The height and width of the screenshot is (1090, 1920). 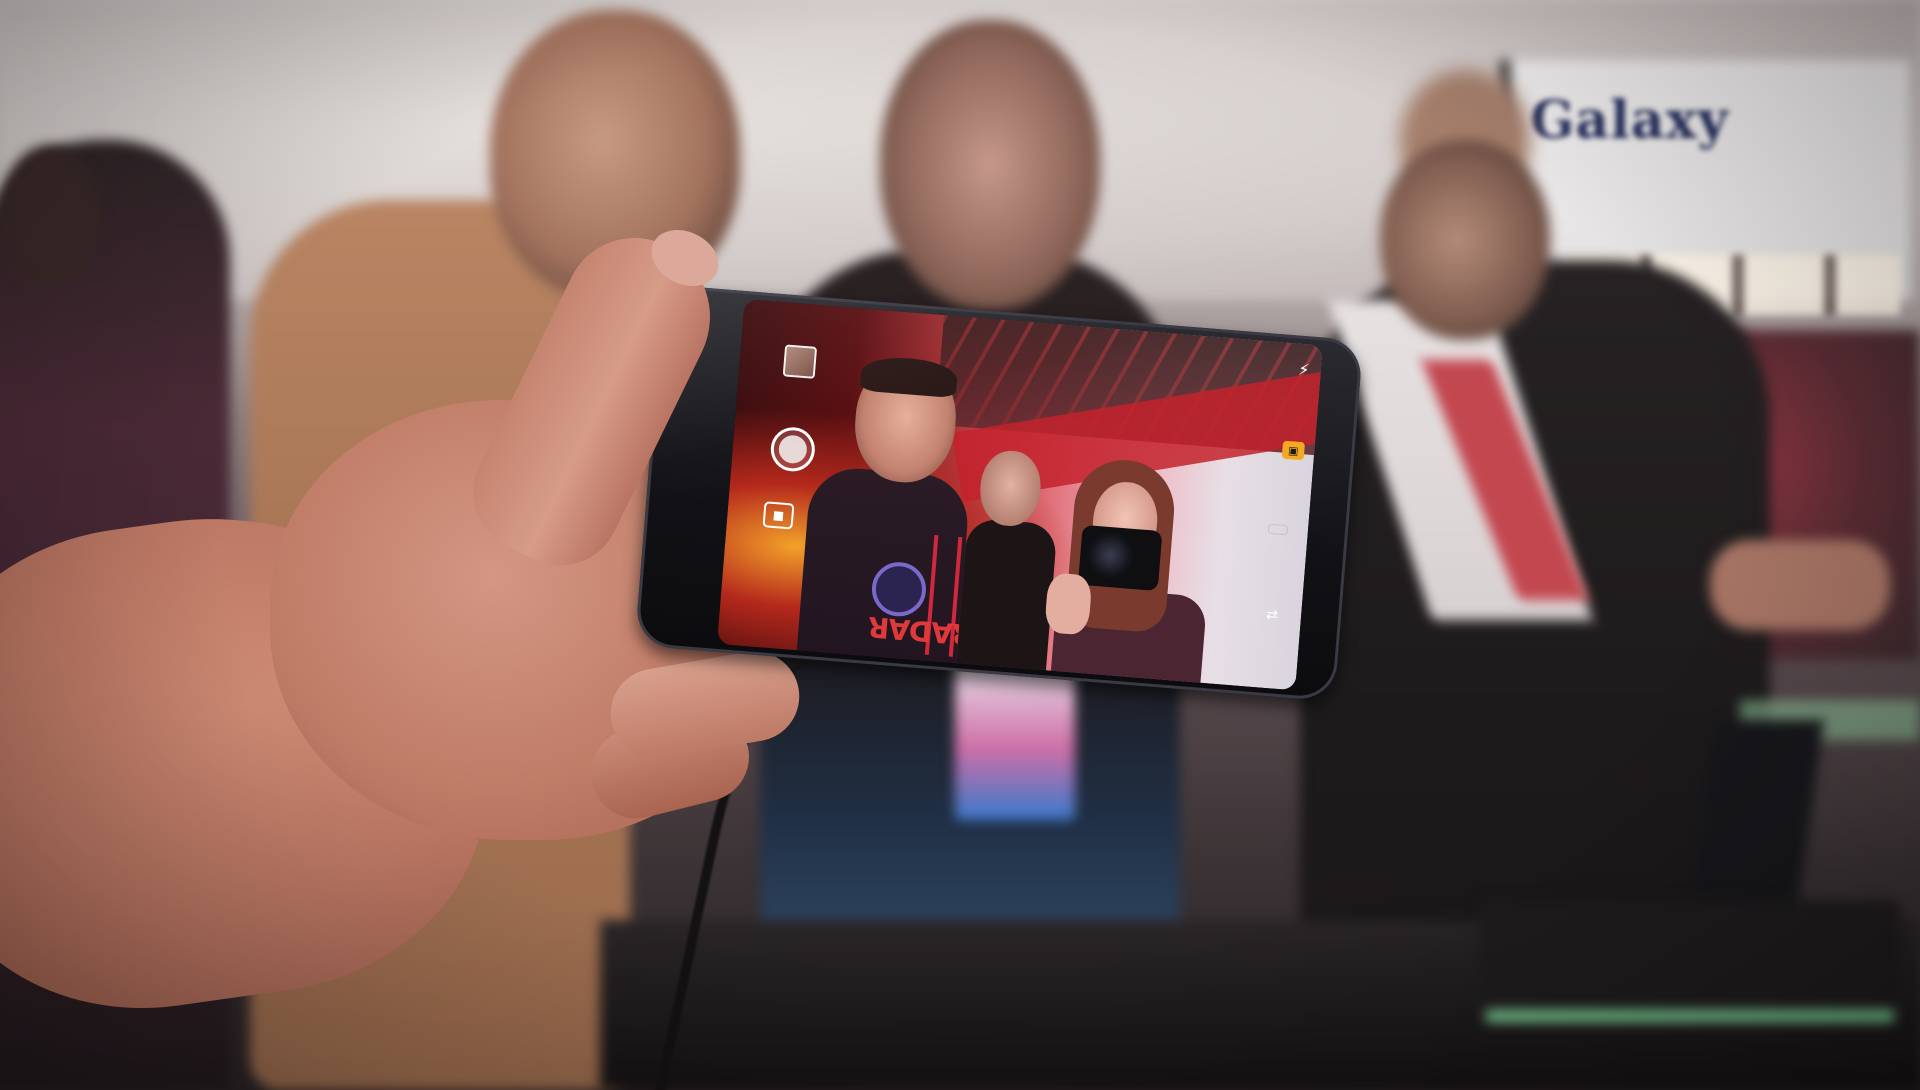 I want to click on video-record-icon: ■, so click(x=778, y=515).